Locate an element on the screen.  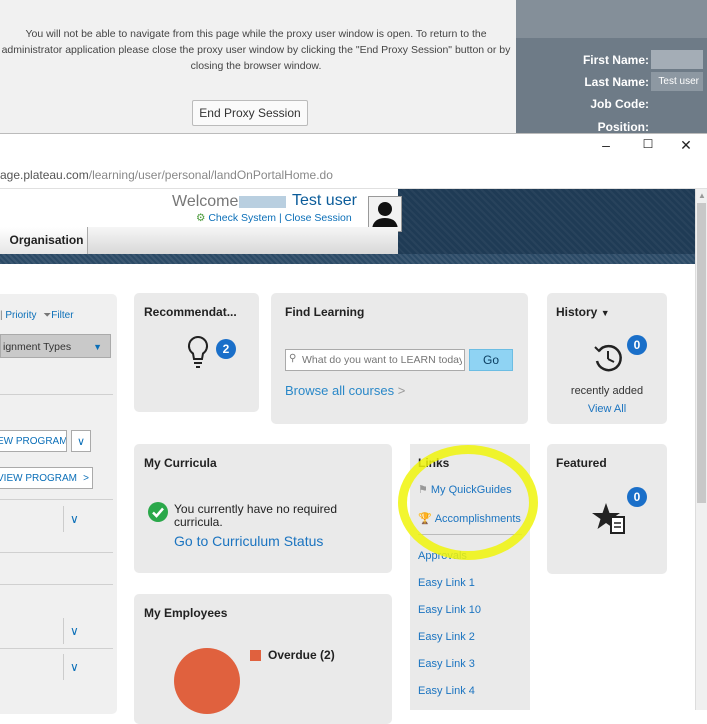
find-learning-card: Find Learning ⚲ Go Browse all courses > is located at coordinates (399, 358).